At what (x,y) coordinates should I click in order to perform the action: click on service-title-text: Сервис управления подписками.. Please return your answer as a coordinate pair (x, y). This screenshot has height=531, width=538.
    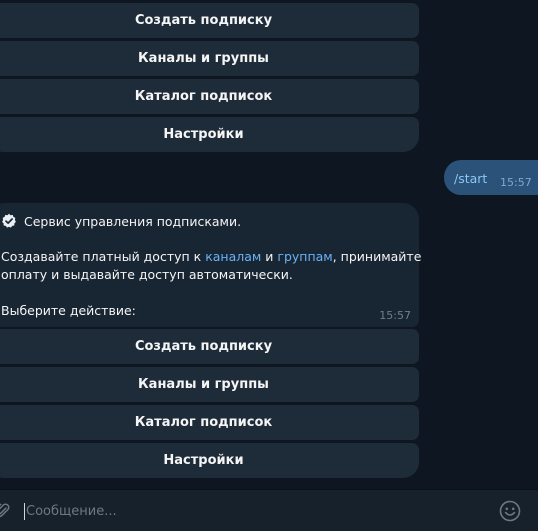
    Looking at the image, I should click on (133, 221).